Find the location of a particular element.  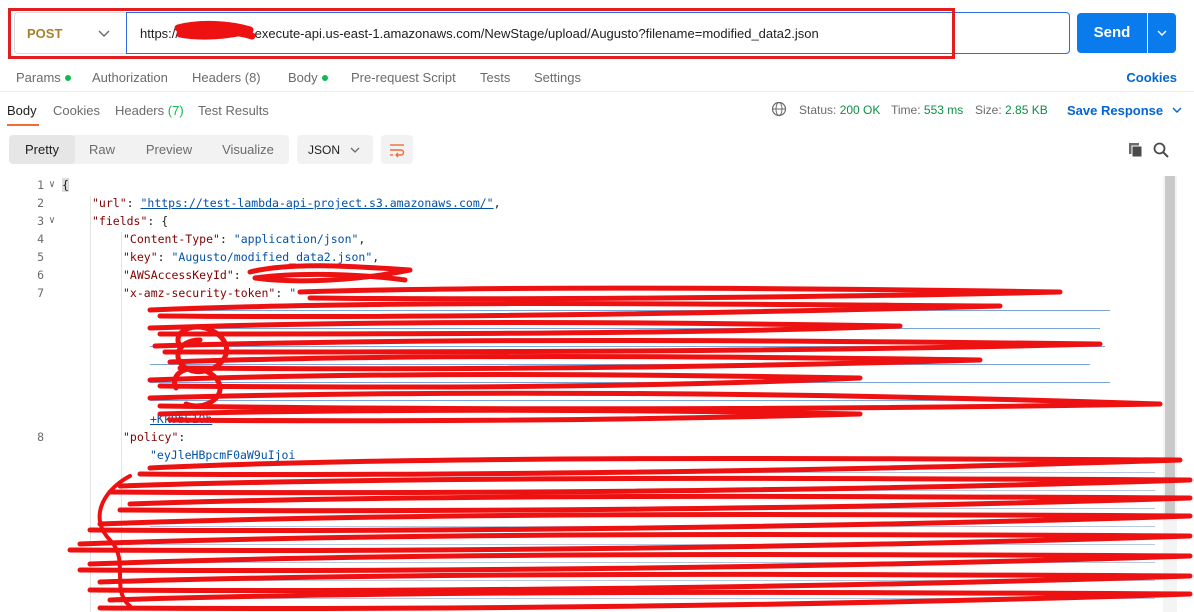

format-select: JSON is located at coordinates (335, 149).